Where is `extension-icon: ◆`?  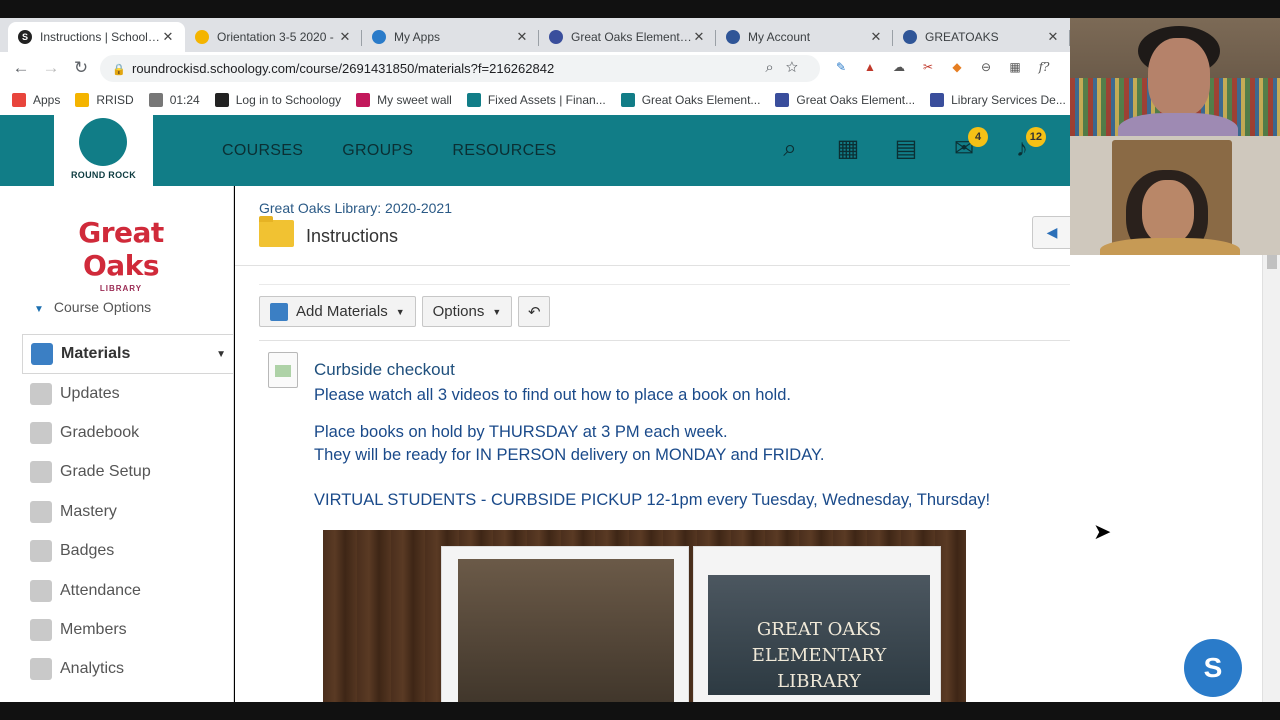 extension-icon: ◆ is located at coordinates (957, 67).